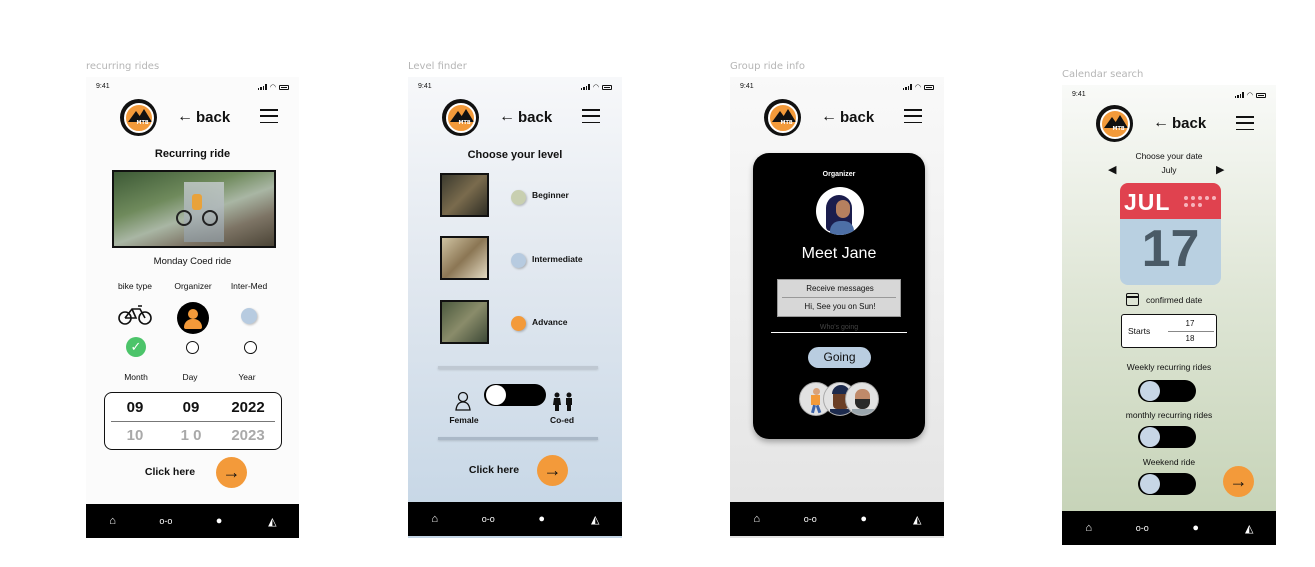  I want to click on gender-toggle, so click(515, 395).